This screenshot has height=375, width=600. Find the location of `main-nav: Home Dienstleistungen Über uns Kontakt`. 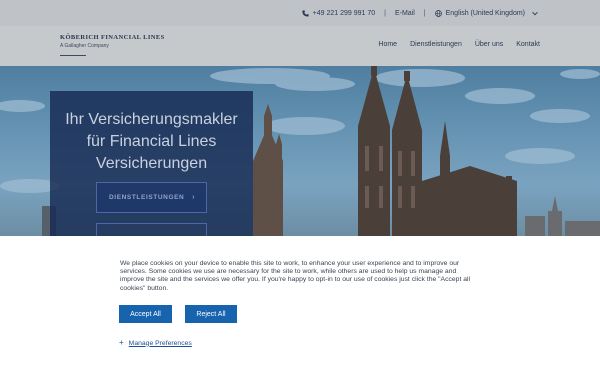

main-nav: Home Dienstleistungen Über uns Kontakt is located at coordinates (459, 44).